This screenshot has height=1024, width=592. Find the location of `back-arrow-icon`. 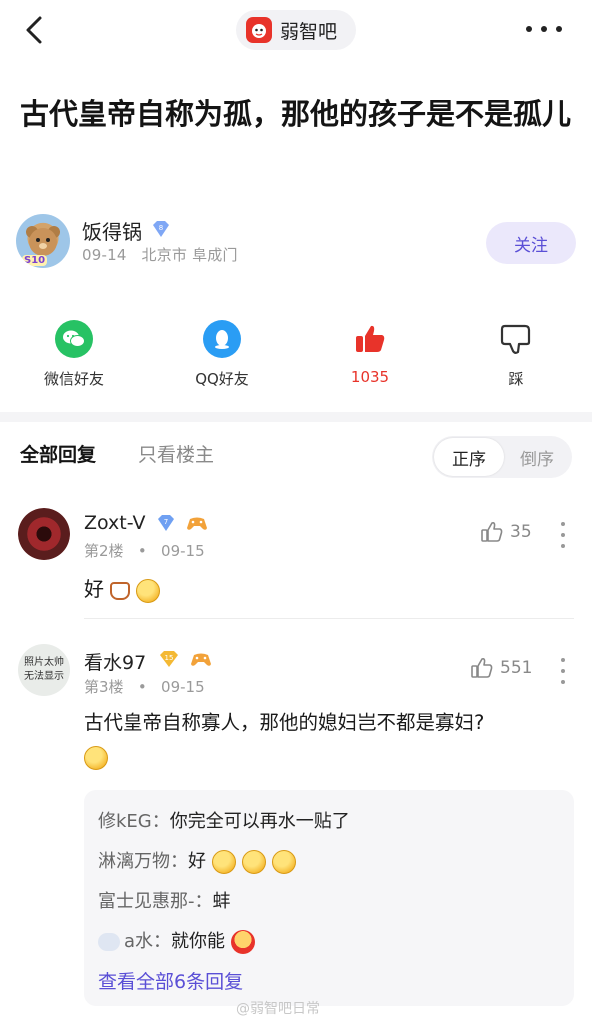

back-arrow-icon is located at coordinates (35, 30).